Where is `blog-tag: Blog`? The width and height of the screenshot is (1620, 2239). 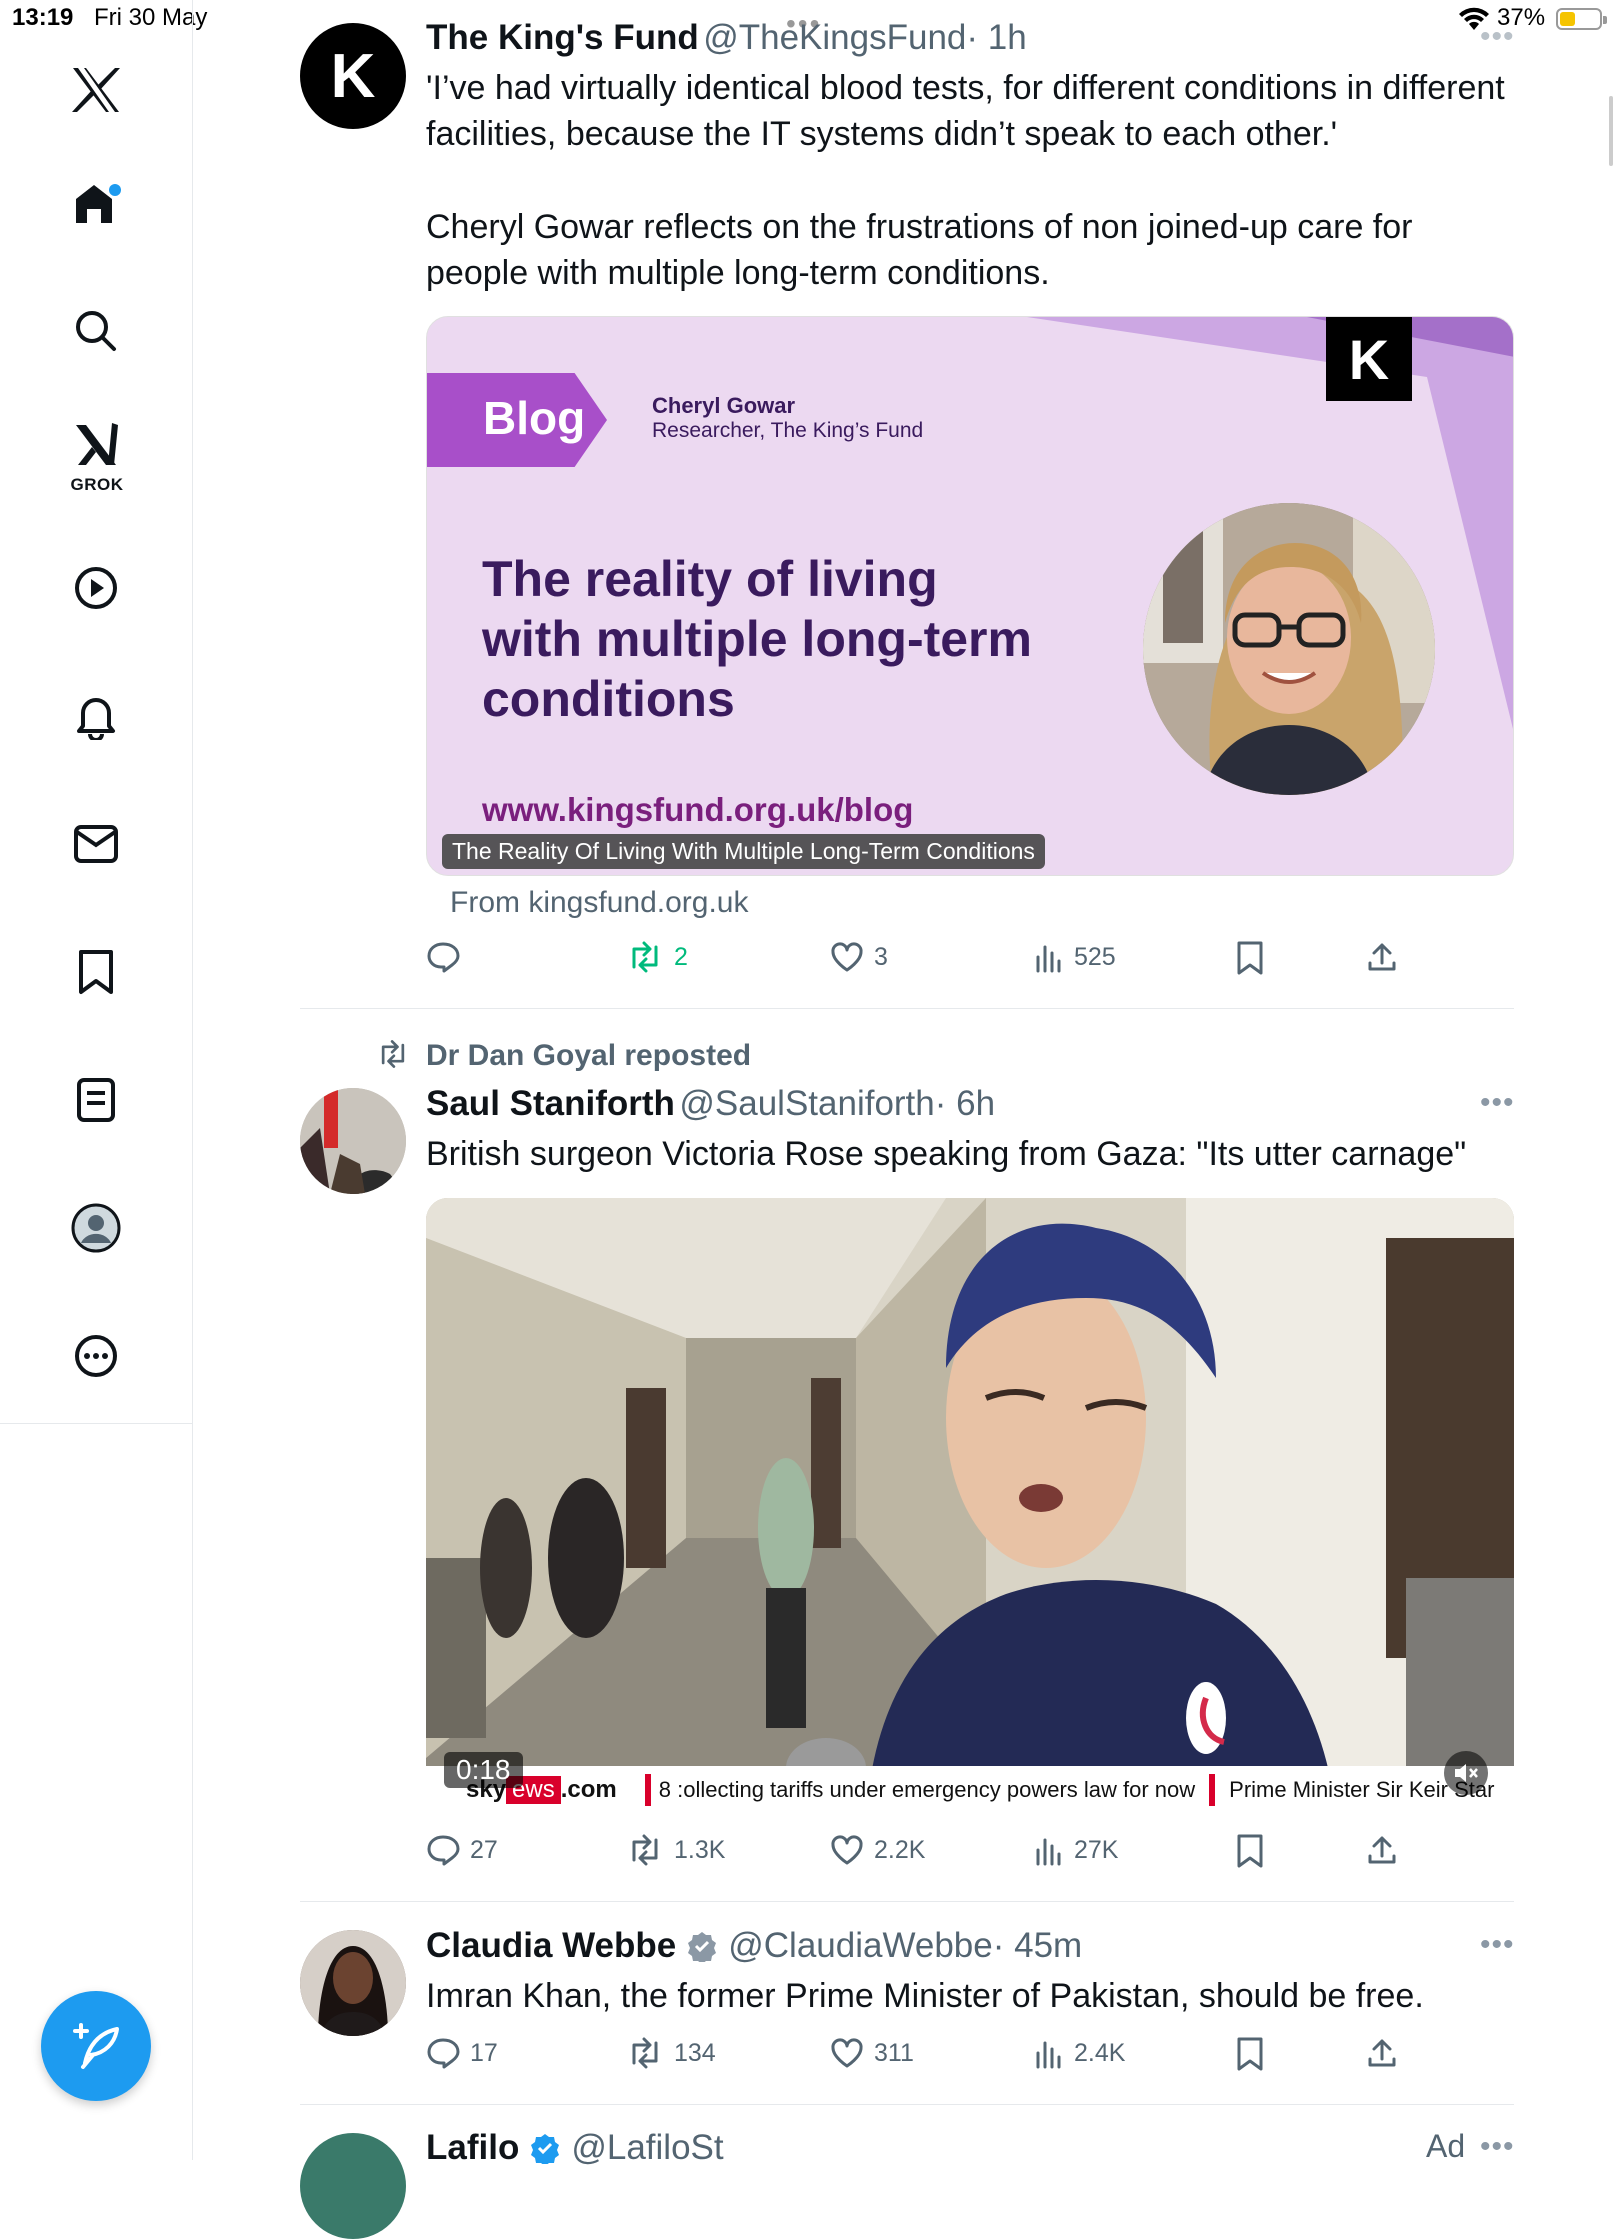 blog-tag: Blog is located at coordinates (534, 418).